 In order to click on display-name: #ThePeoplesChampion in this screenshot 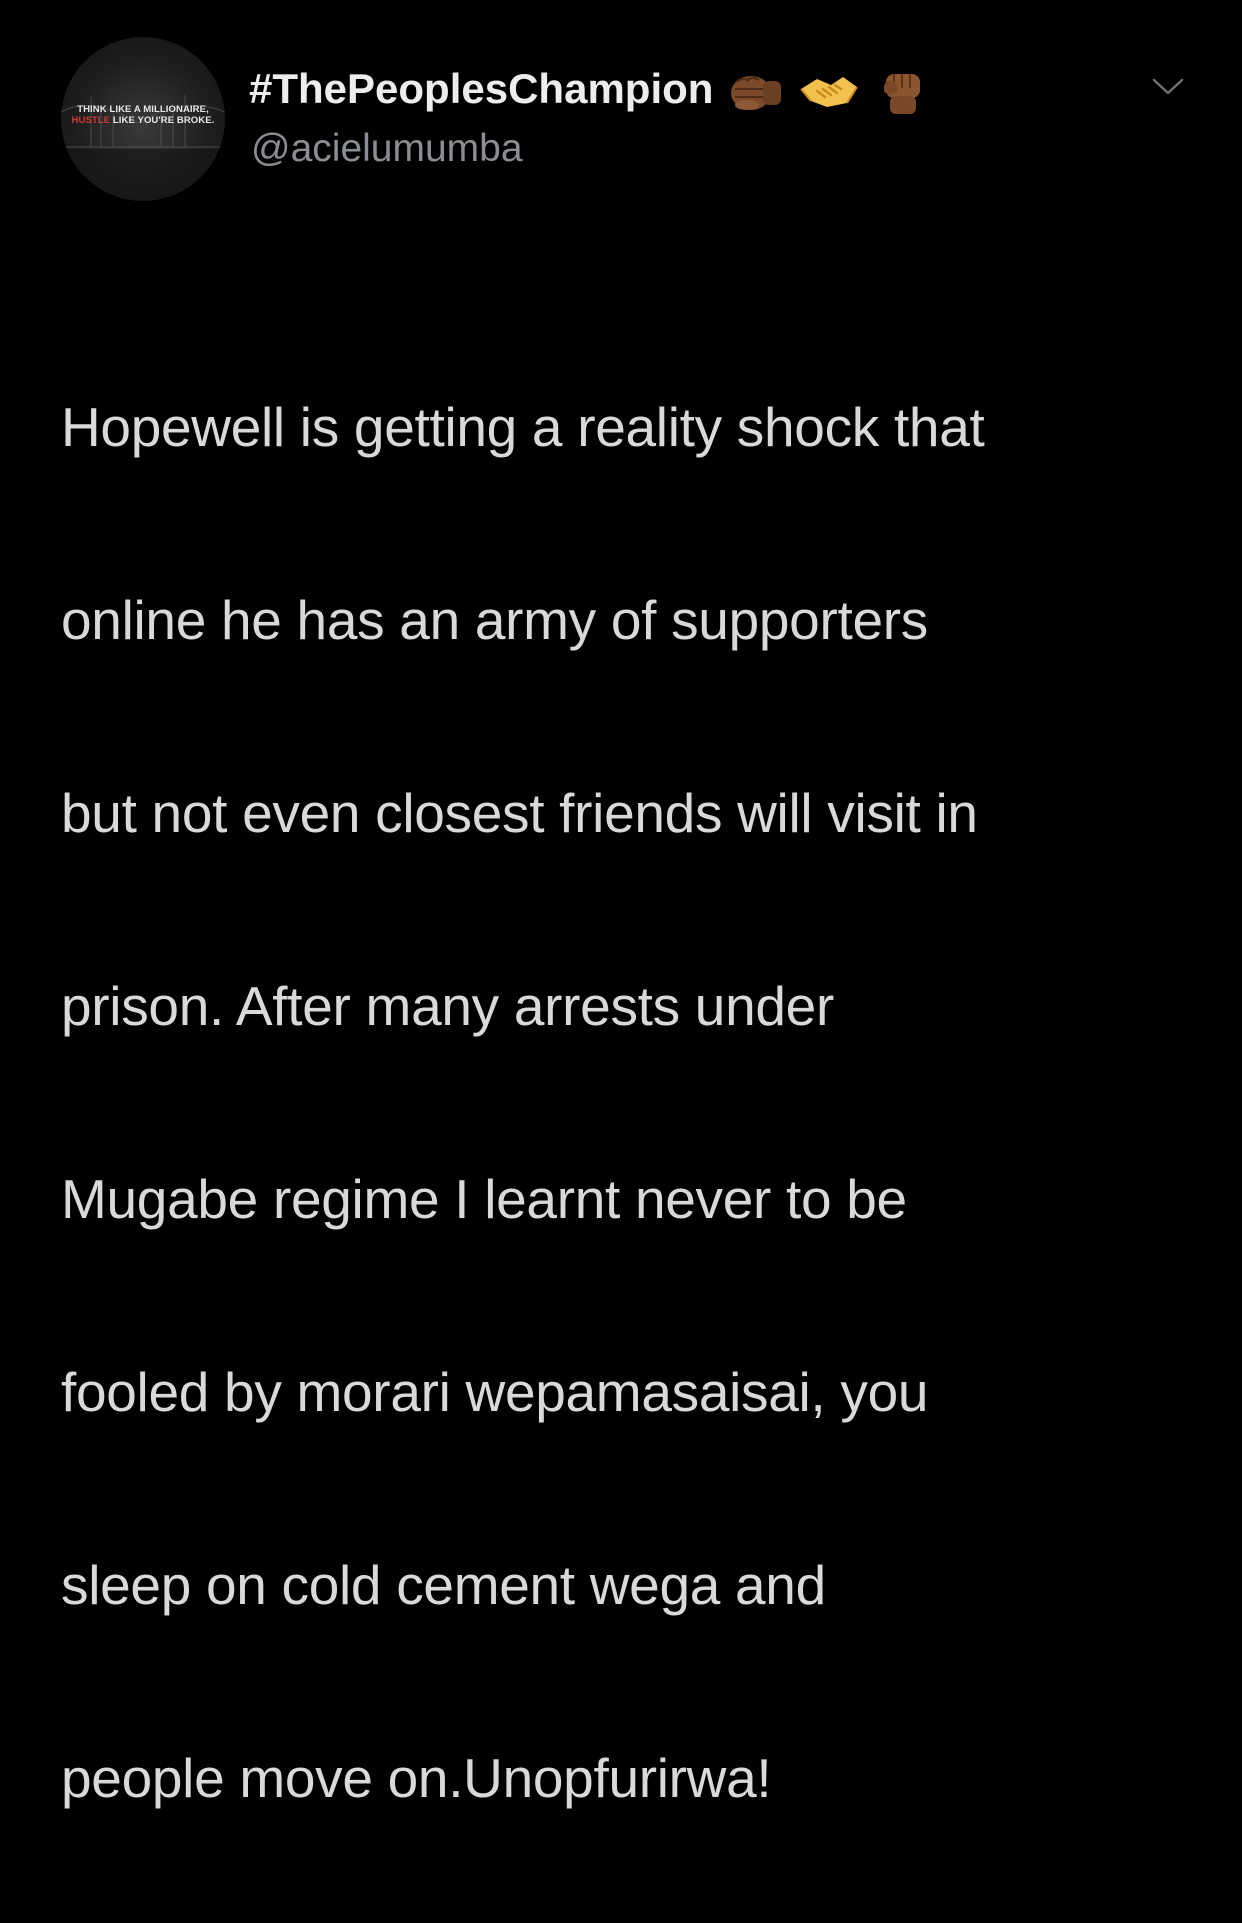, I will do `click(589, 91)`.